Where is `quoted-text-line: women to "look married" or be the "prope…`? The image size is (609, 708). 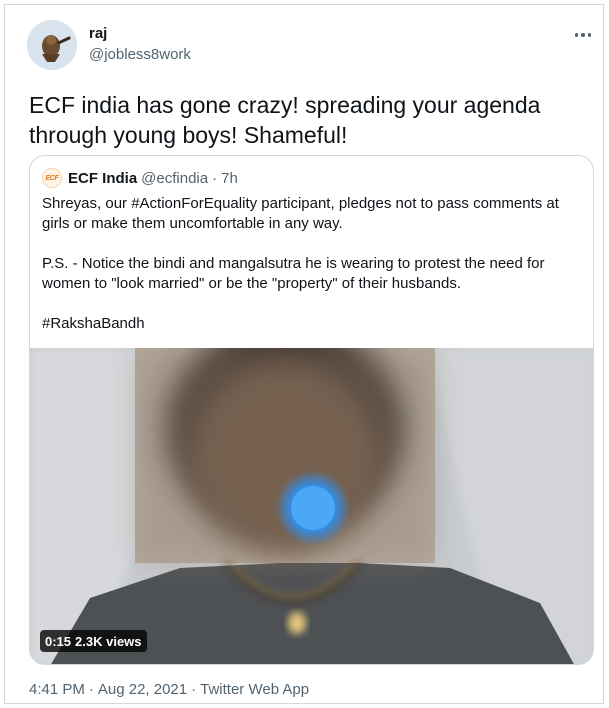
quoted-text-line: women to "look married" or be the "prope… is located at coordinates (252, 283).